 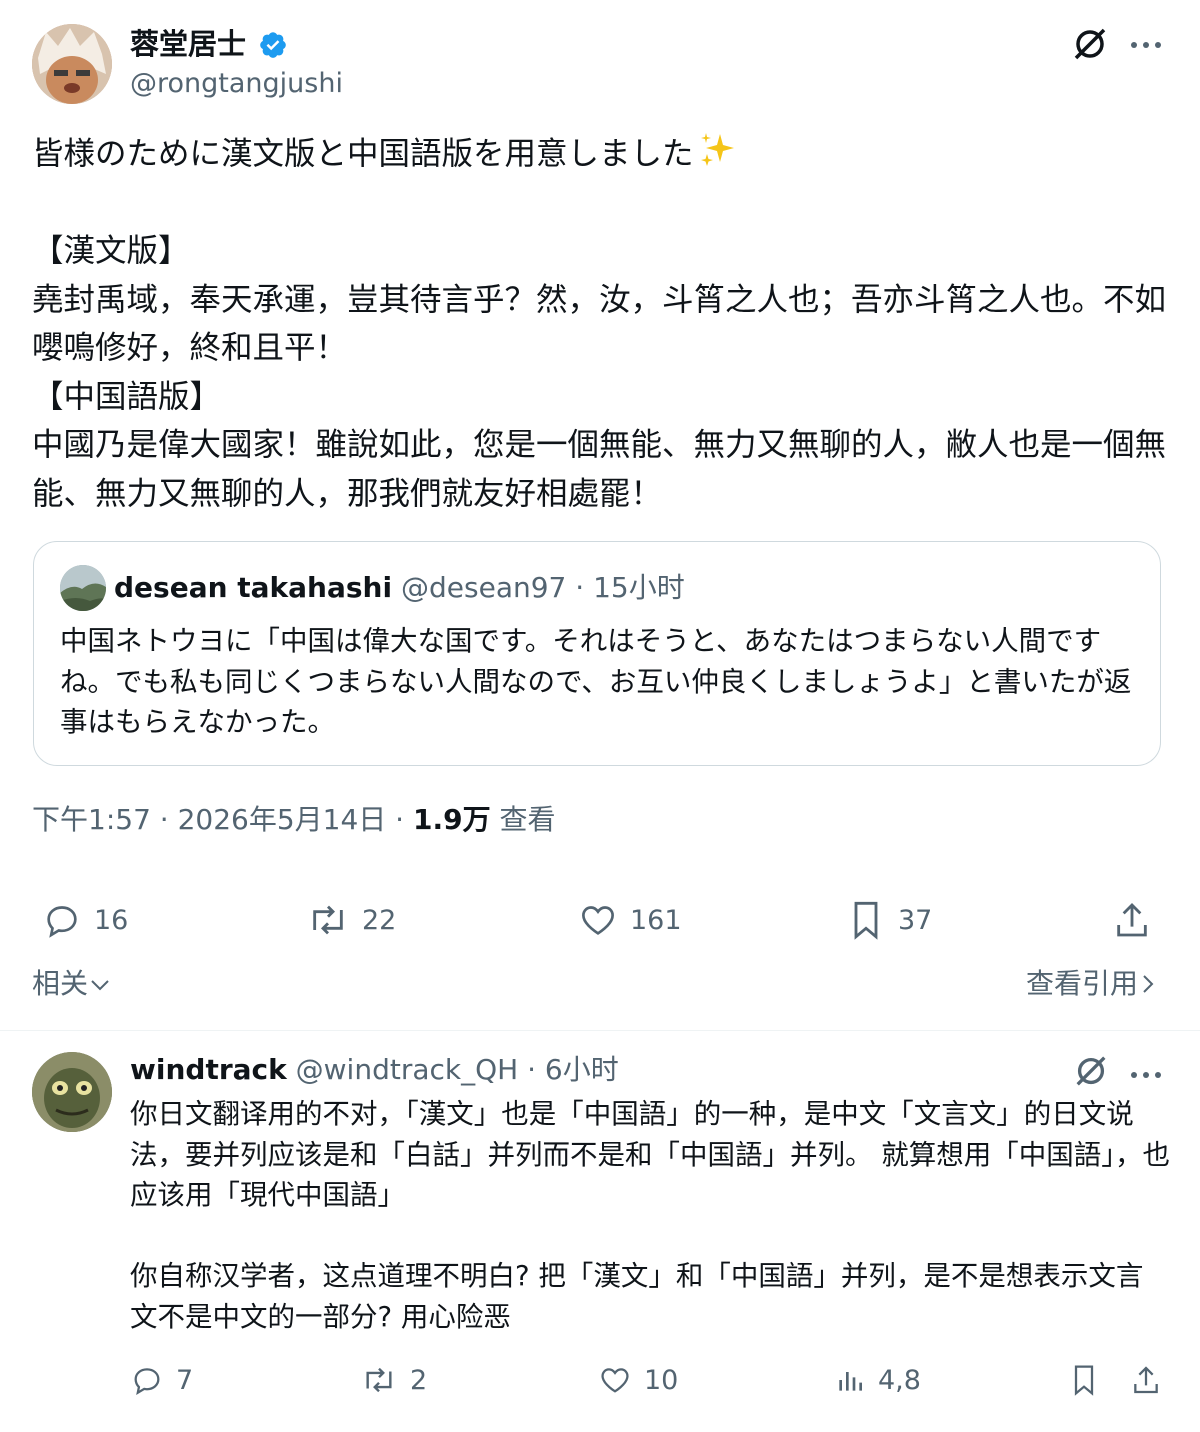 I want to click on post-time: 下午1:57 · 2026年5月14日 ·, so click(x=222, y=819).